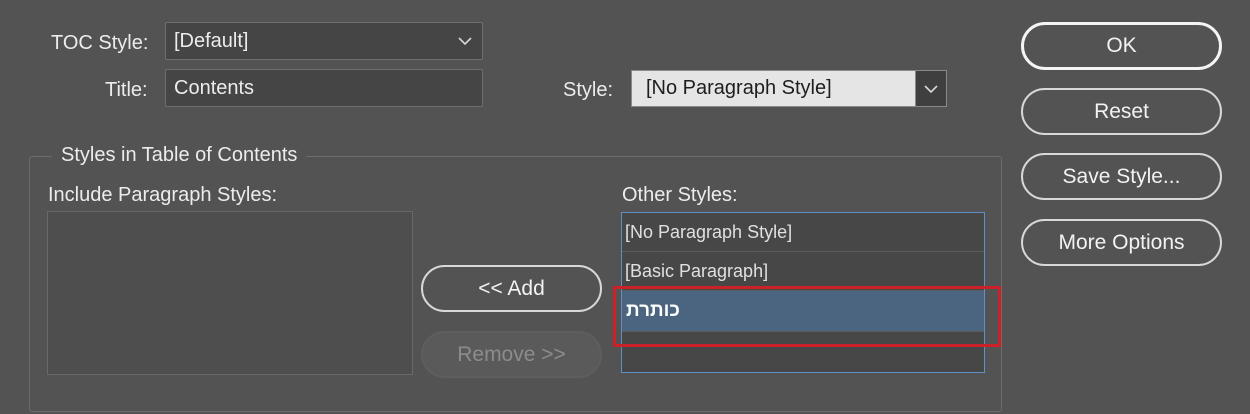 The height and width of the screenshot is (414, 1250). Describe the element at coordinates (773, 88) in the screenshot. I see `paragraph-style-value: [No Paragraph Style]` at that location.